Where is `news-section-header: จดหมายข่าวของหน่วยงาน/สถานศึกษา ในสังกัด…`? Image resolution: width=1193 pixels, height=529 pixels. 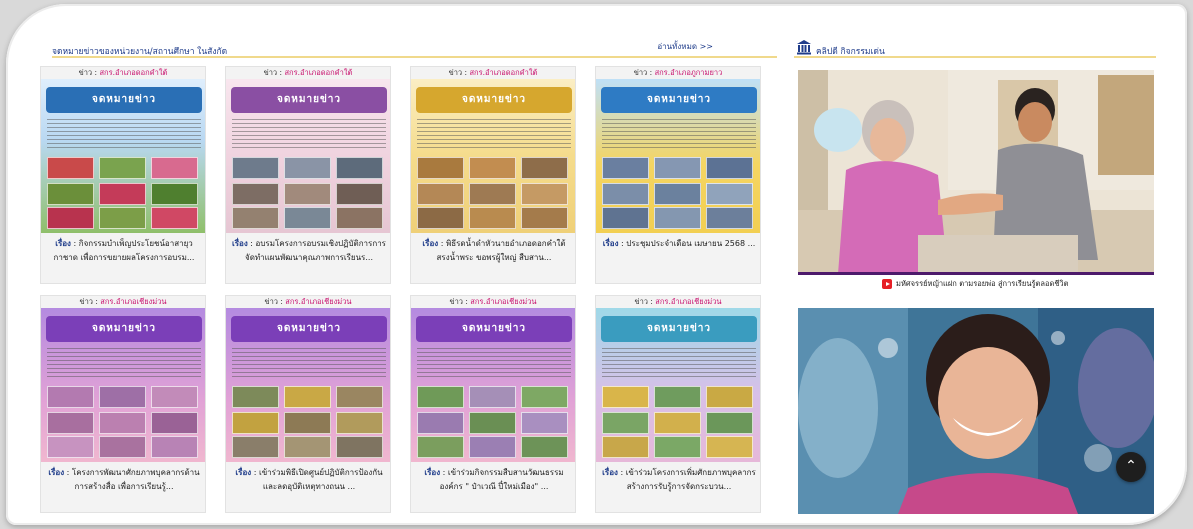
news-section-header: จดหมายข่าวของหน่วยงาน/สถานศึกษา ในสังกัด… is located at coordinates (414, 48).